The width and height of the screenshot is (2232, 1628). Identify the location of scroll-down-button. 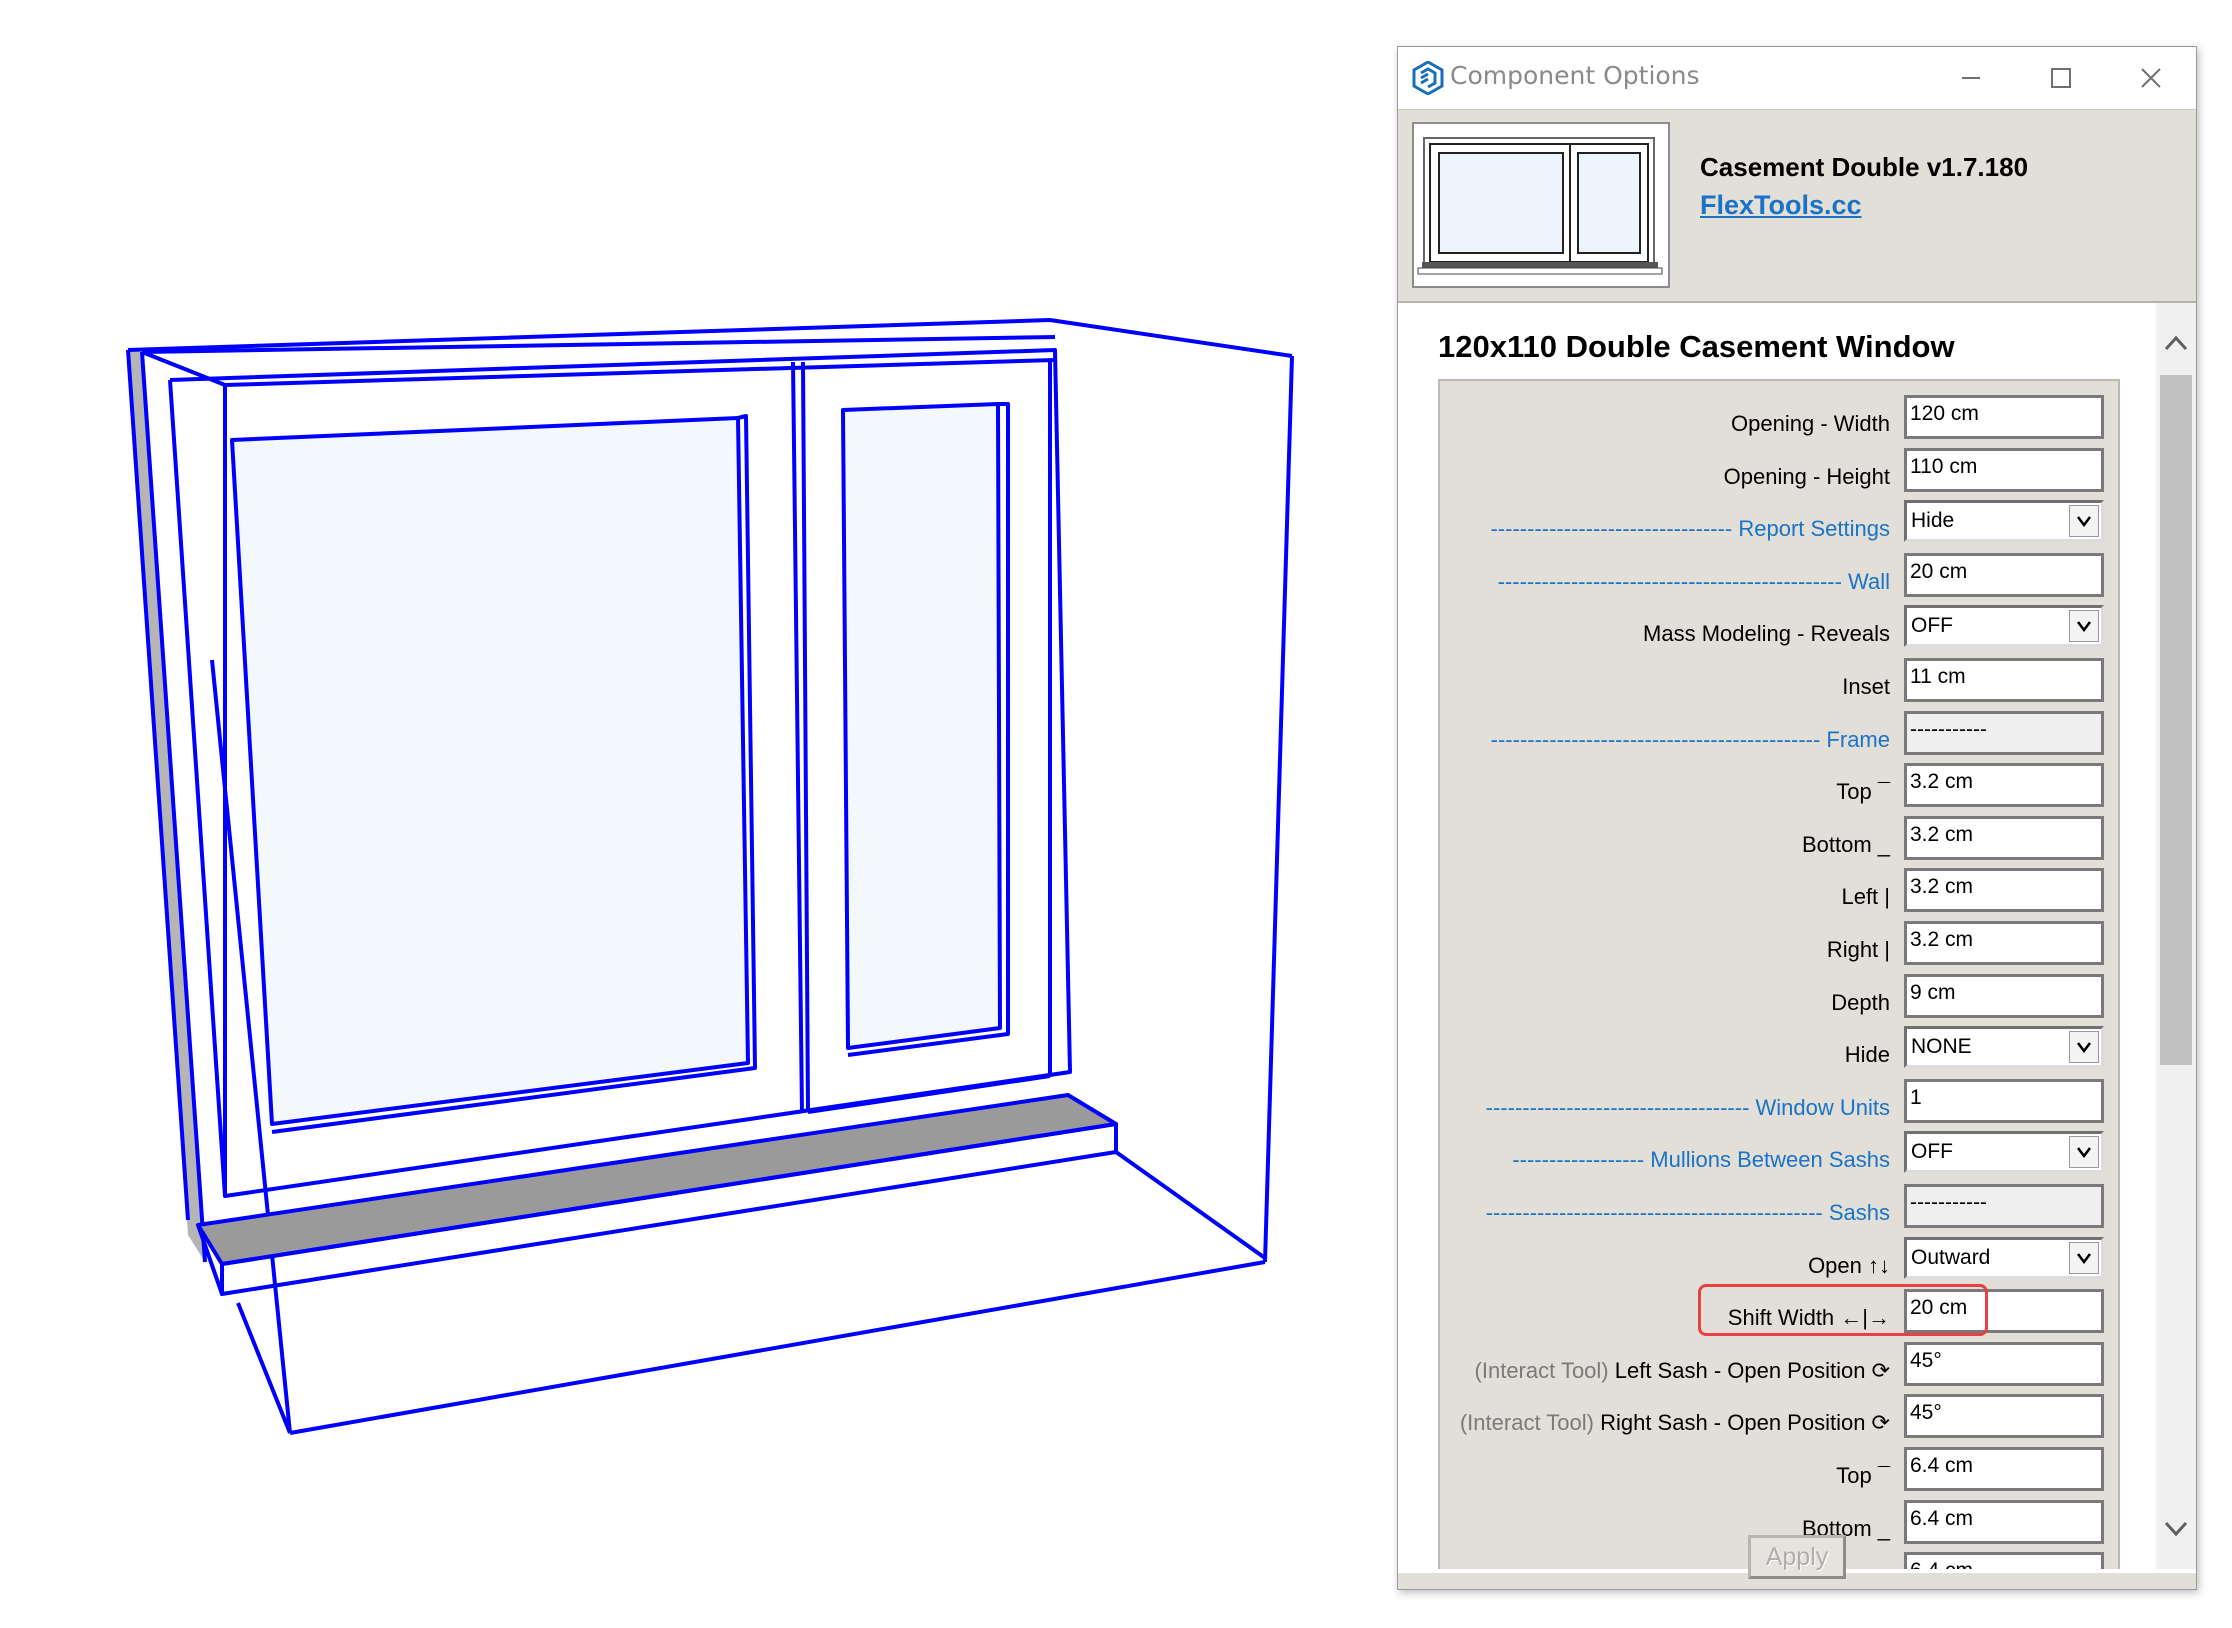
(2176, 1529).